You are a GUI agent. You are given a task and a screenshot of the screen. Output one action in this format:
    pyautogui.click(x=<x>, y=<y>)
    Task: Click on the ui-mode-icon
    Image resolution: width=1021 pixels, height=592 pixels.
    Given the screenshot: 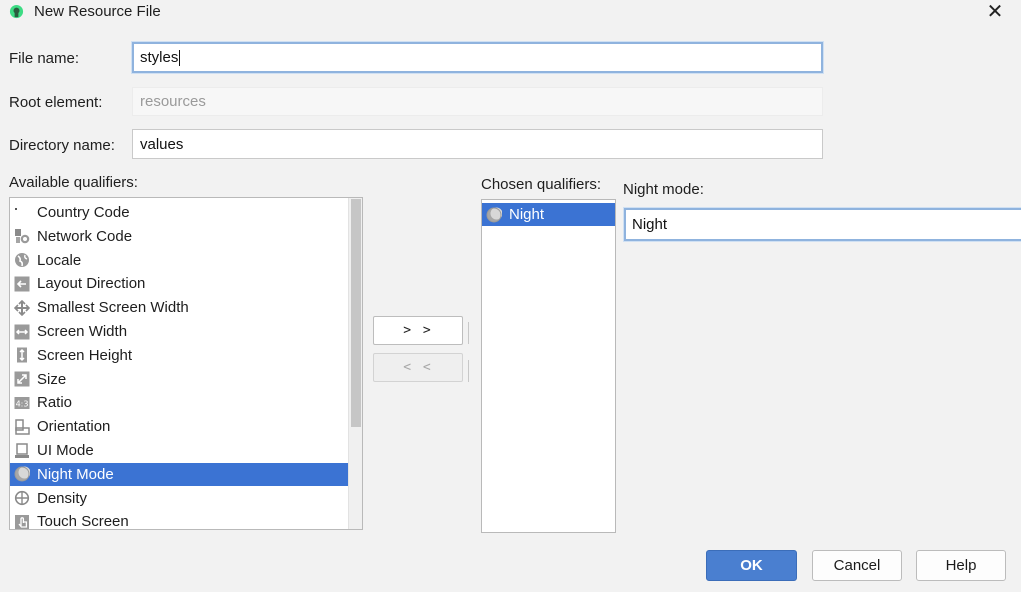 What is the action you would take?
    pyautogui.click(x=22, y=450)
    